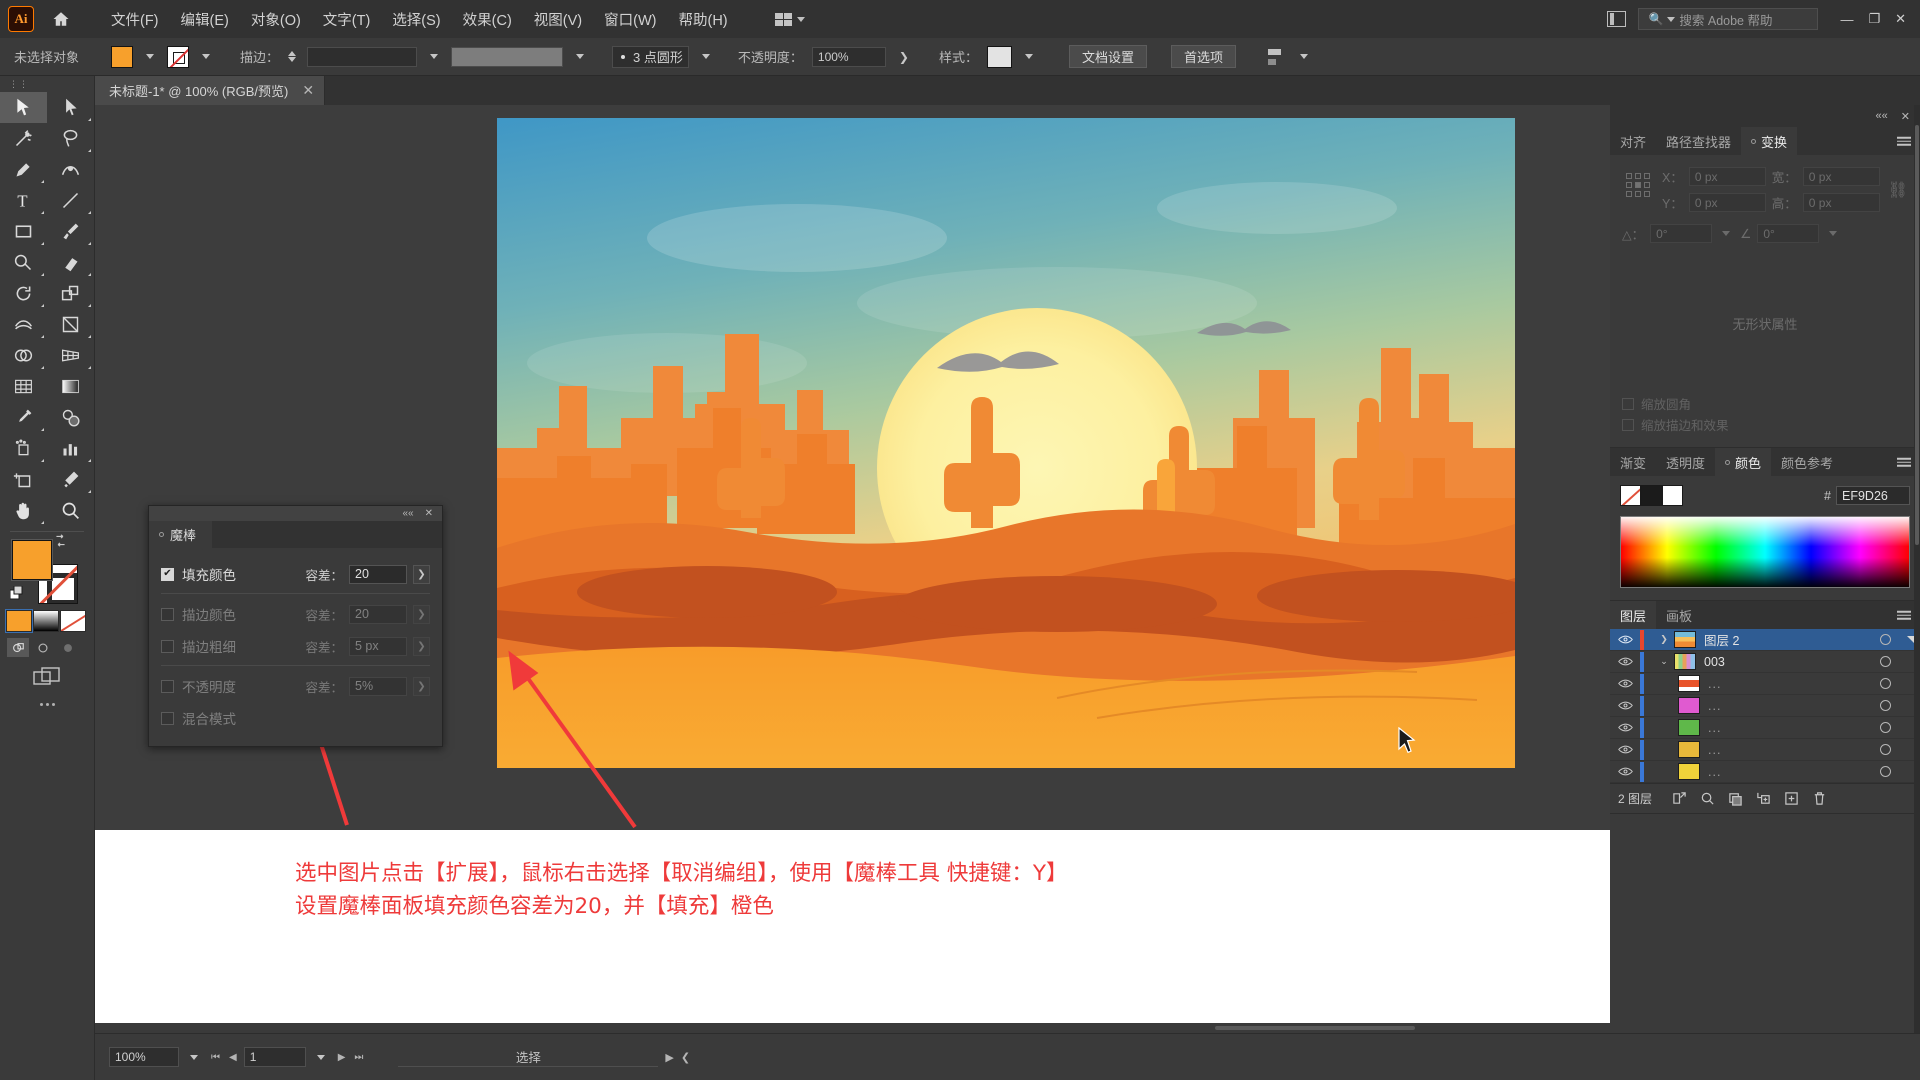 The height and width of the screenshot is (1080, 1920). What do you see at coordinates (1791, 799) in the screenshot?
I see `create-new-layer-button` at bounding box center [1791, 799].